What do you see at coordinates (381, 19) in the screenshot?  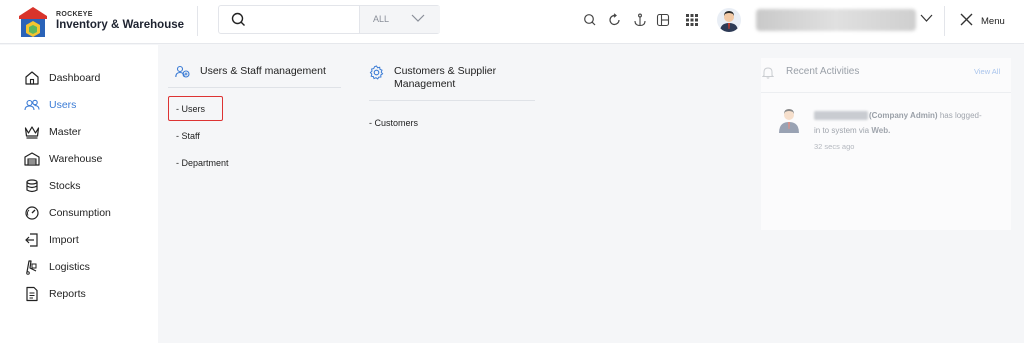 I see `search-scope-value: ALL` at bounding box center [381, 19].